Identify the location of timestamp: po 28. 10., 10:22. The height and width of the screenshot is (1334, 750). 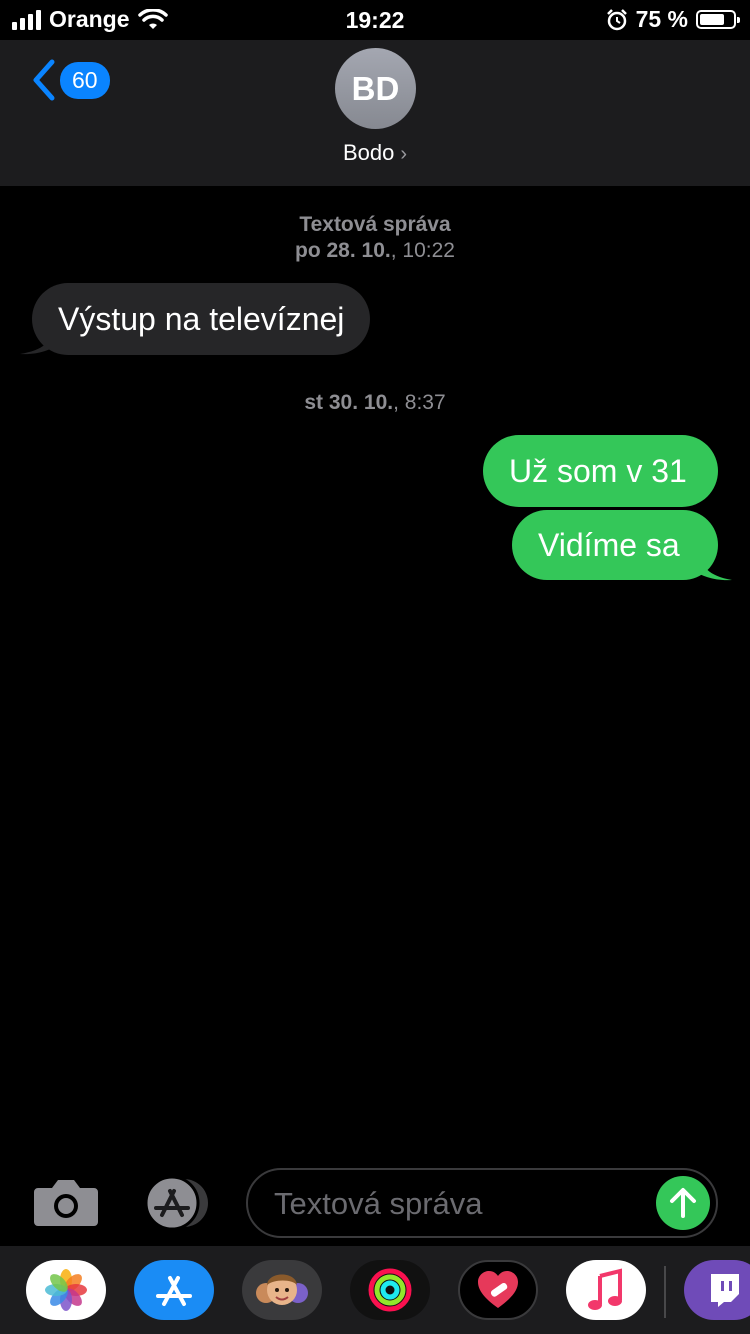
(375, 251).